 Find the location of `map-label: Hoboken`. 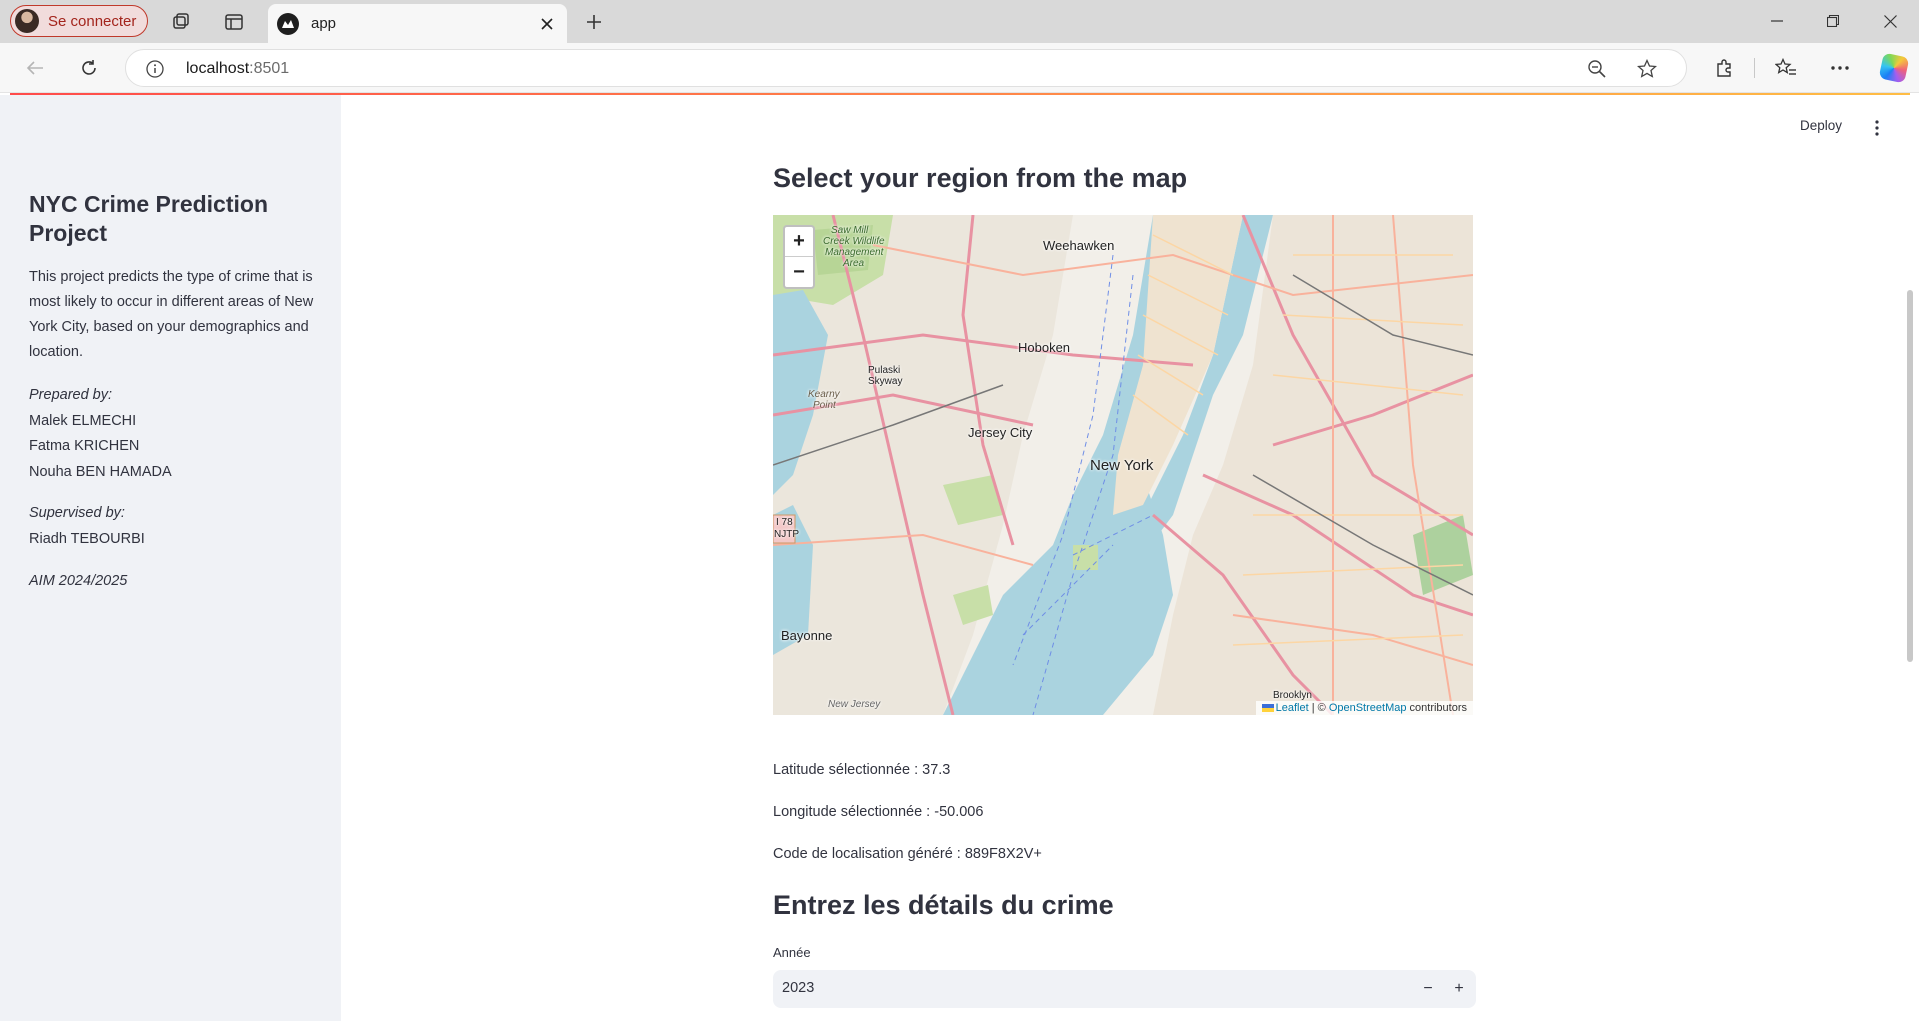

map-label: Hoboken is located at coordinates (1044, 347).